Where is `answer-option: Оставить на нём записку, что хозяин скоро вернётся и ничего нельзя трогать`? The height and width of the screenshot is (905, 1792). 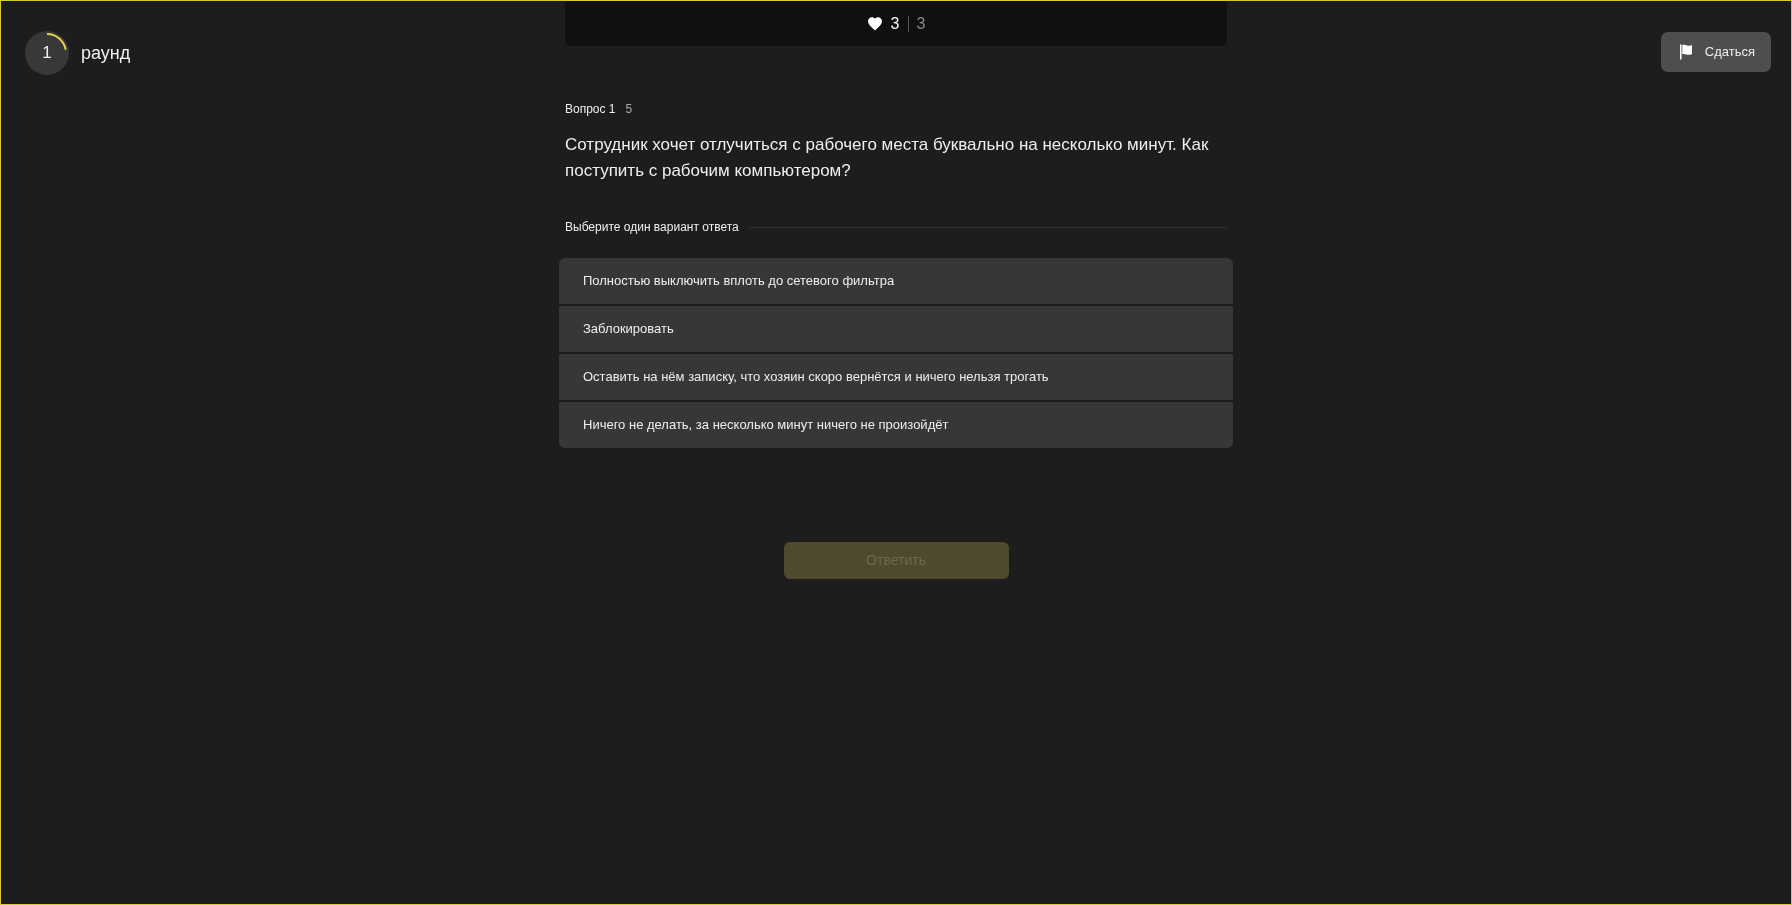
answer-option: Оставить на нём записку, что хозяин скоро вернётся и ничего нельзя трогать is located at coordinates (896, 377).